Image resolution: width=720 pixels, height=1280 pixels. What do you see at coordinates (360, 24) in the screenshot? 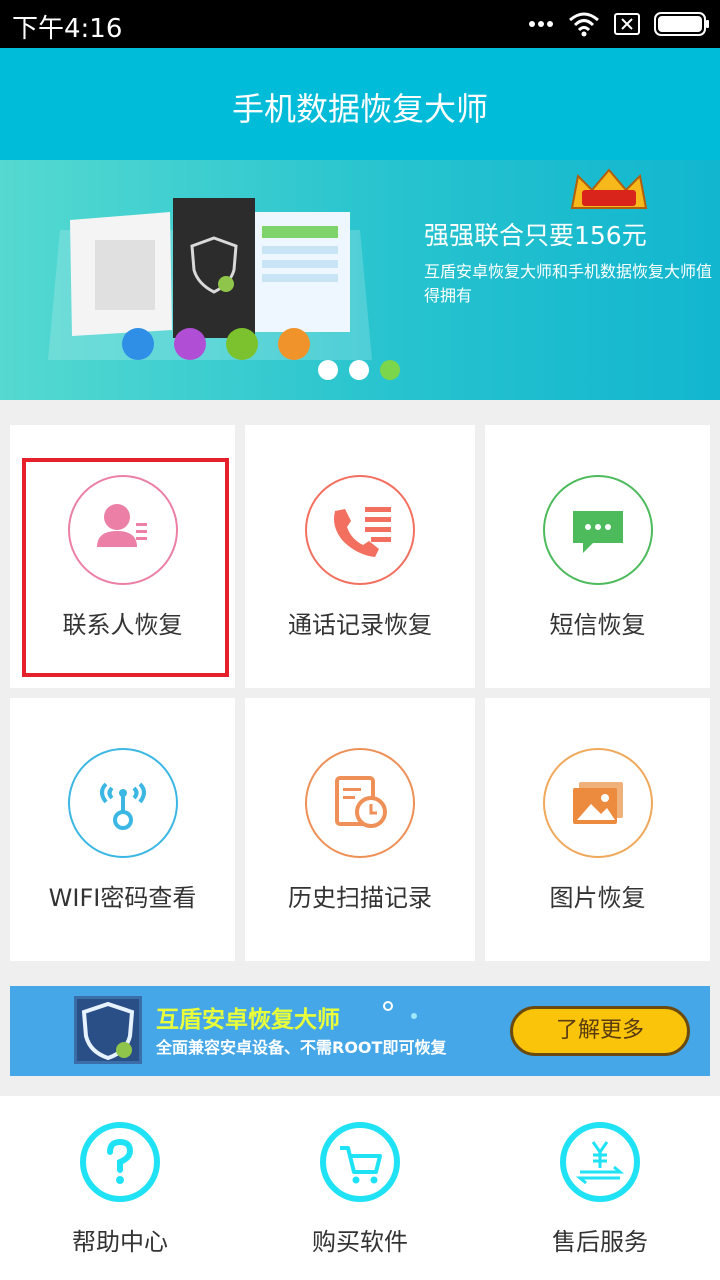
I see `status-bar: 下午4:16` at bounding box center [360, 24].